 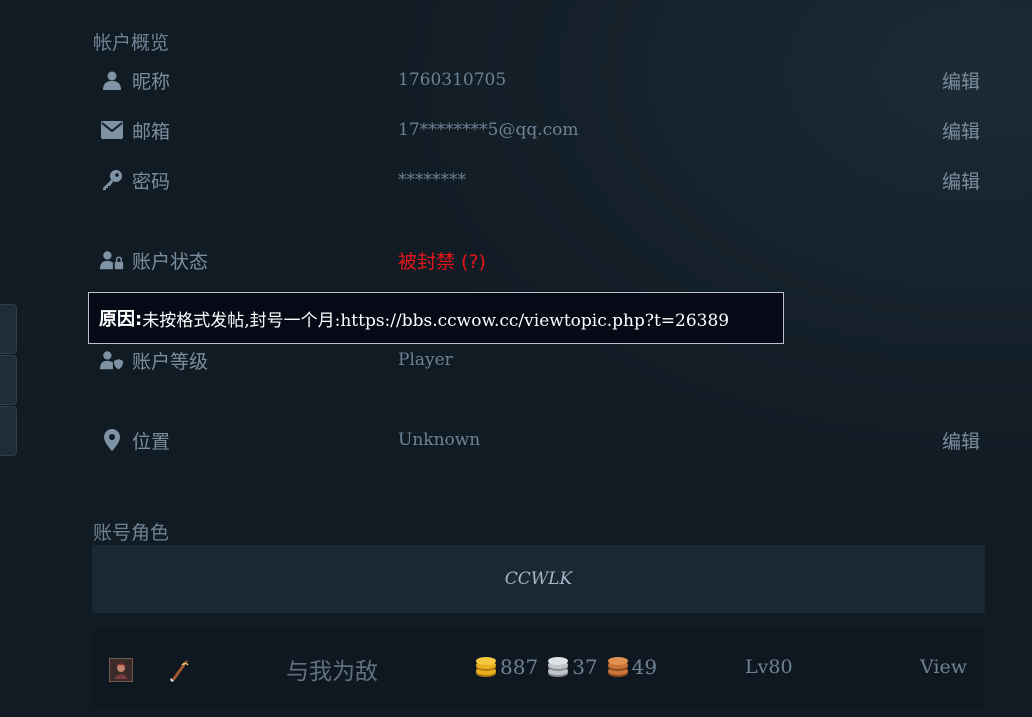 What do you see at coordinates (540, 360) in the screenshot?
I see `level-row: 账户等级 Player` at bounding box center [540, 360].